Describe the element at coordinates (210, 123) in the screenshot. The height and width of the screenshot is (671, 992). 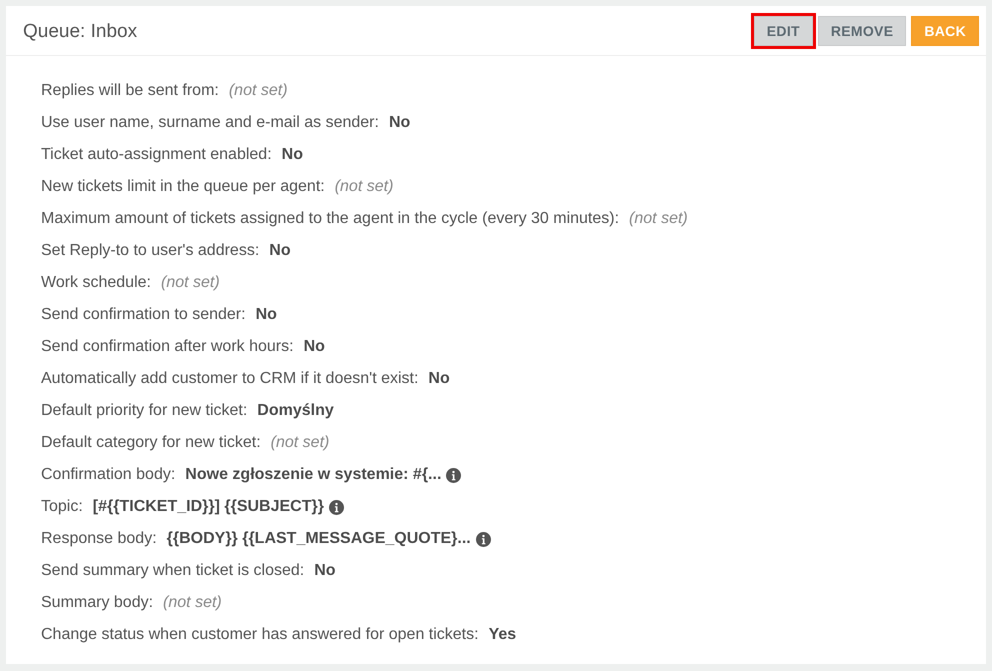
I see `setting-label: Use user name, surname and e-mail as sender:` at that location.